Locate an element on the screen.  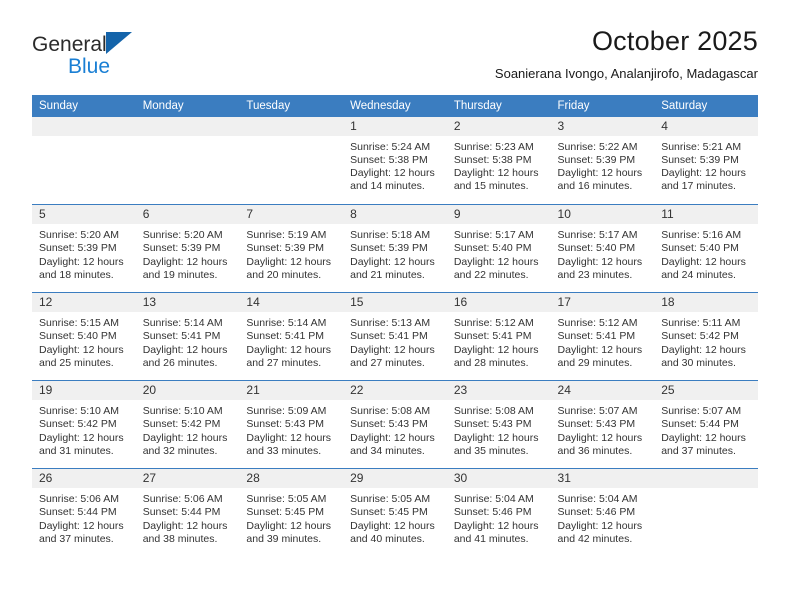
day-number: 2 is located at coordinates (498, 126).